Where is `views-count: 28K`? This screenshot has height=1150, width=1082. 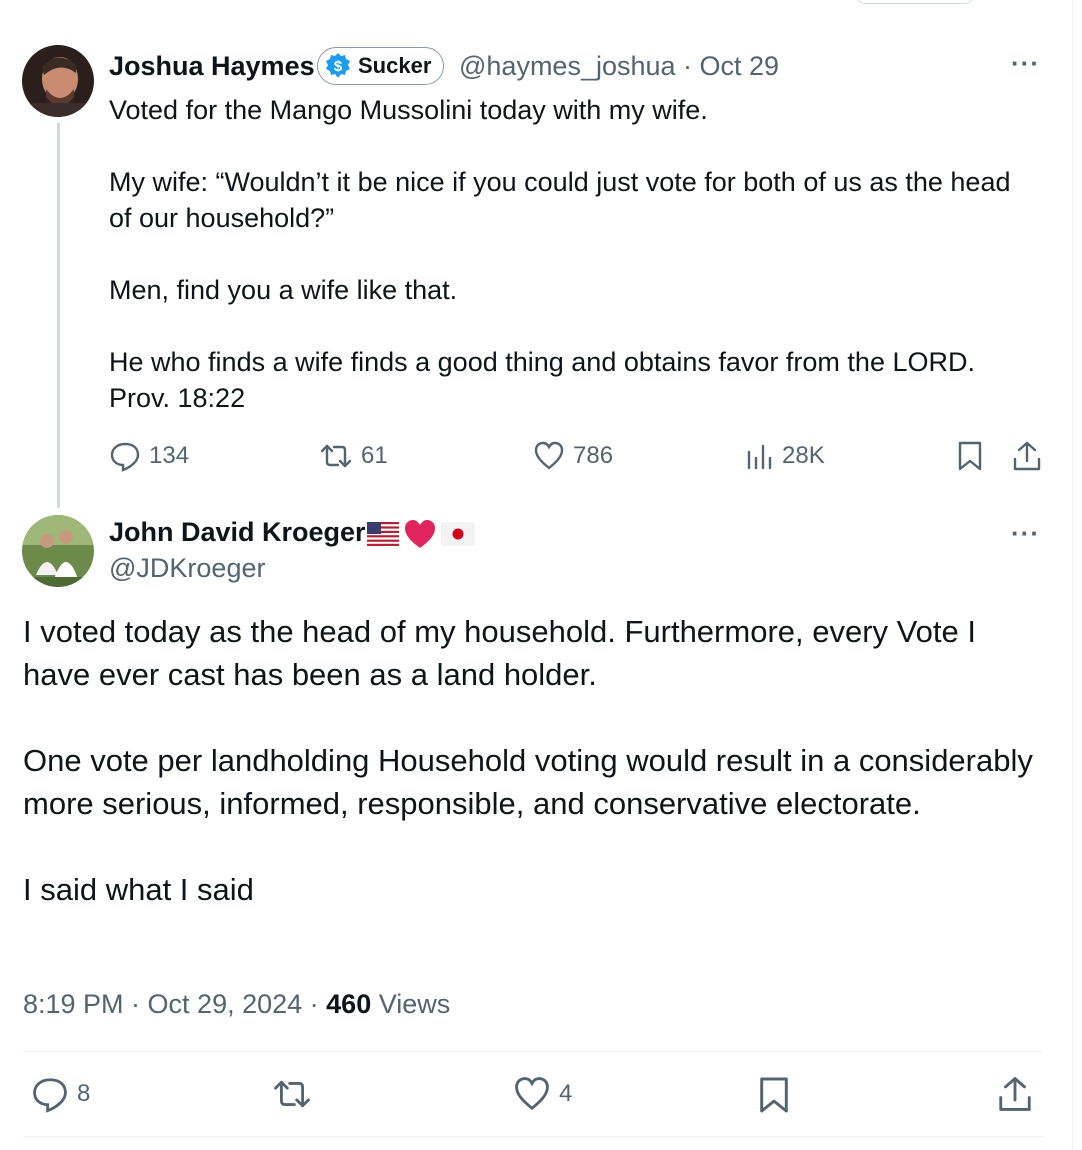 views-count: 28K is located at coordinates (803, 455).